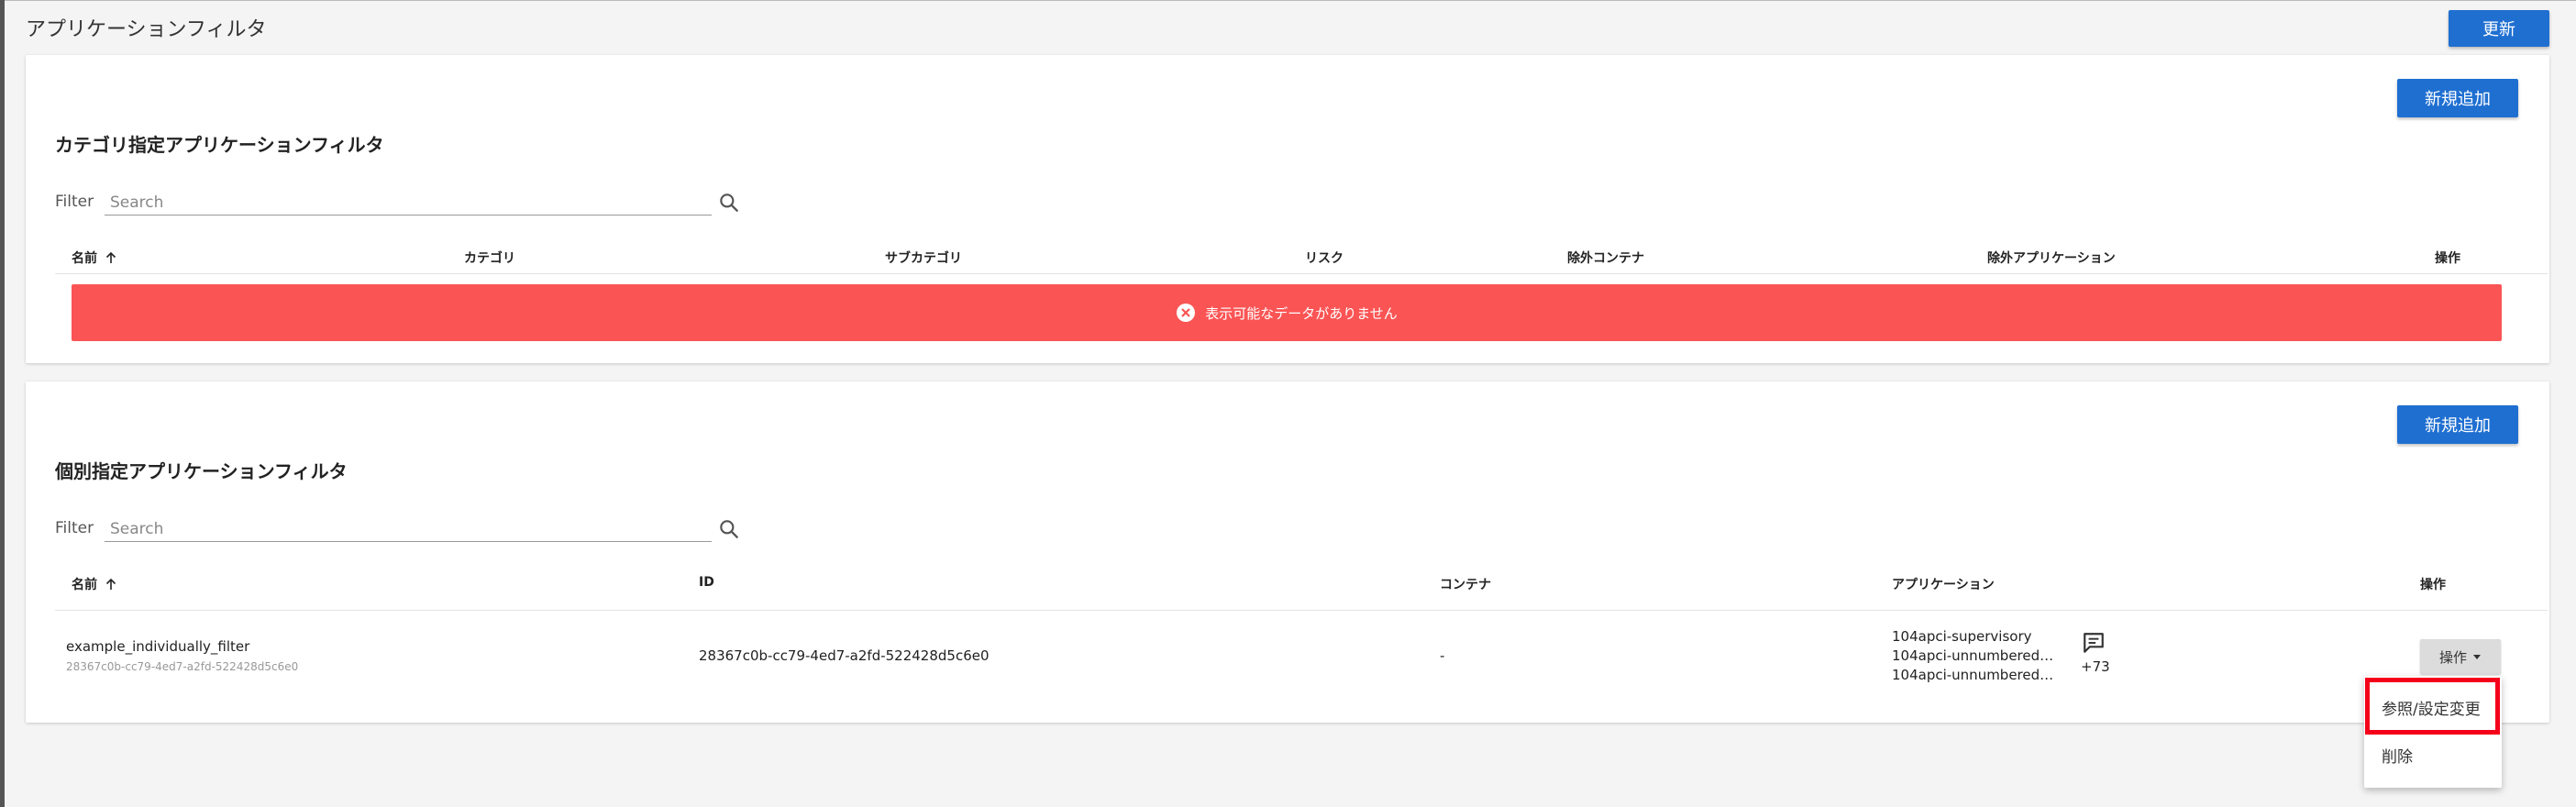 The height and width of the screenshot is (807, 2576). What do you see at coordinates (2431, 708) in the screenshot?
I see `menu-item-view-edit: 参照/設定変更` at bounding box center [2431, 708].